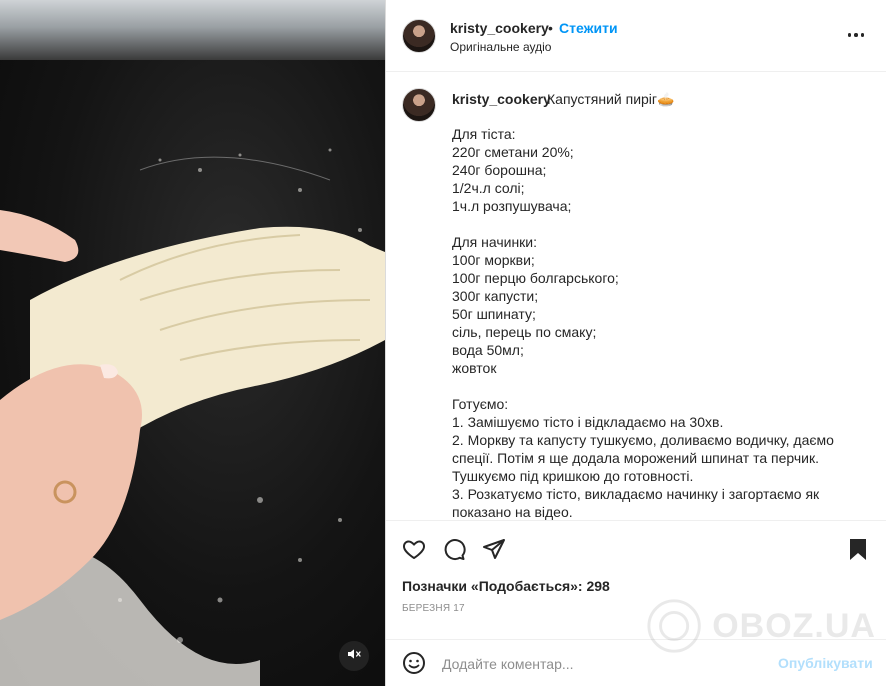 This screenshot has height=688, width=886. What do you see at coordinates (419, 36) in the screenshot?
I see `author-avatar` at bounding box center [419, 36].